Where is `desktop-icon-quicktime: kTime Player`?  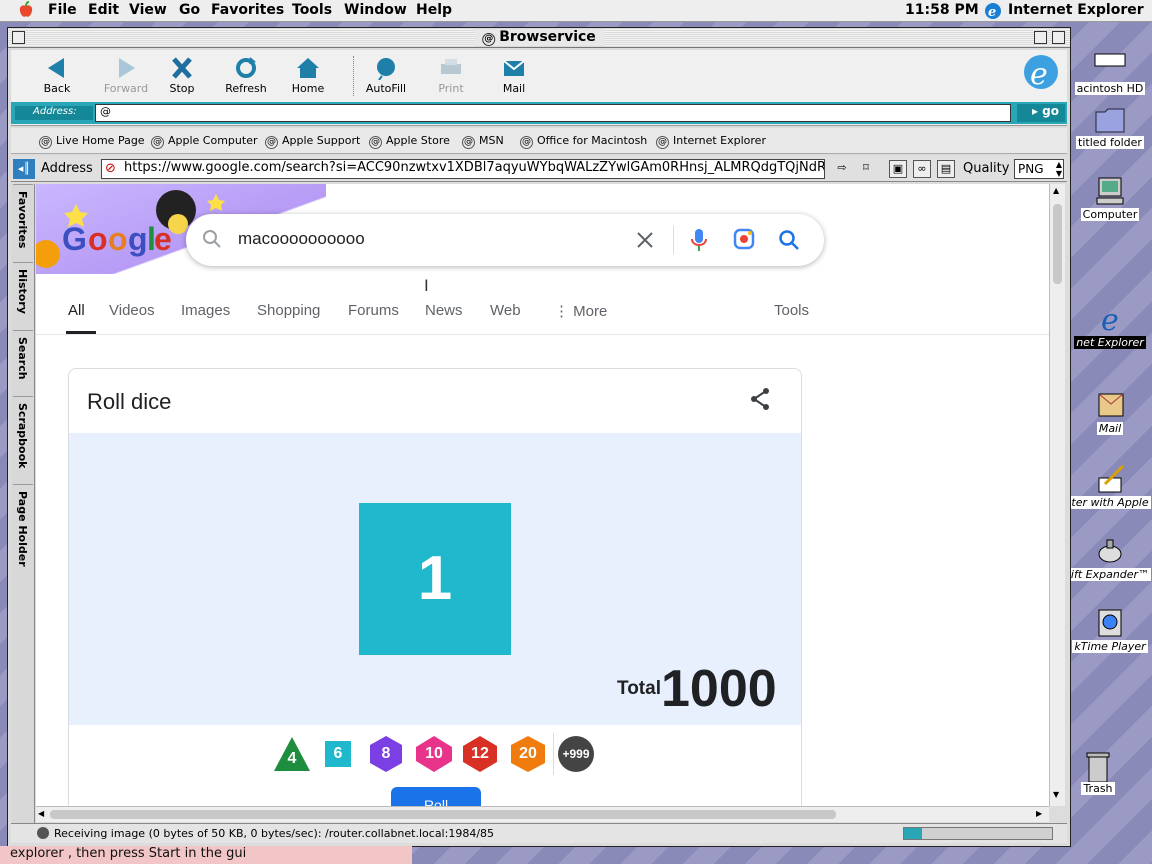 desktop-icon-quicktime: kTime Player is located at coordinates (1110, 630).